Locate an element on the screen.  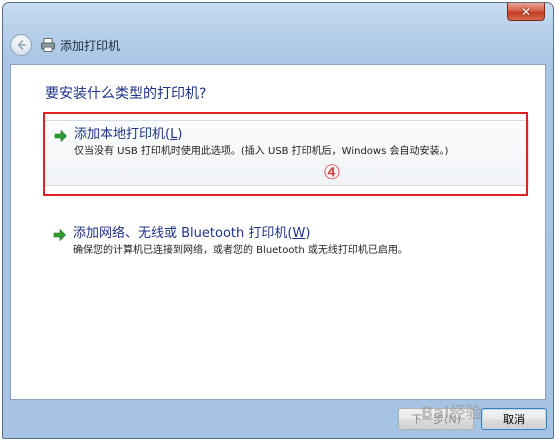
back-arrow-icon is located at coordinates (21, 45).